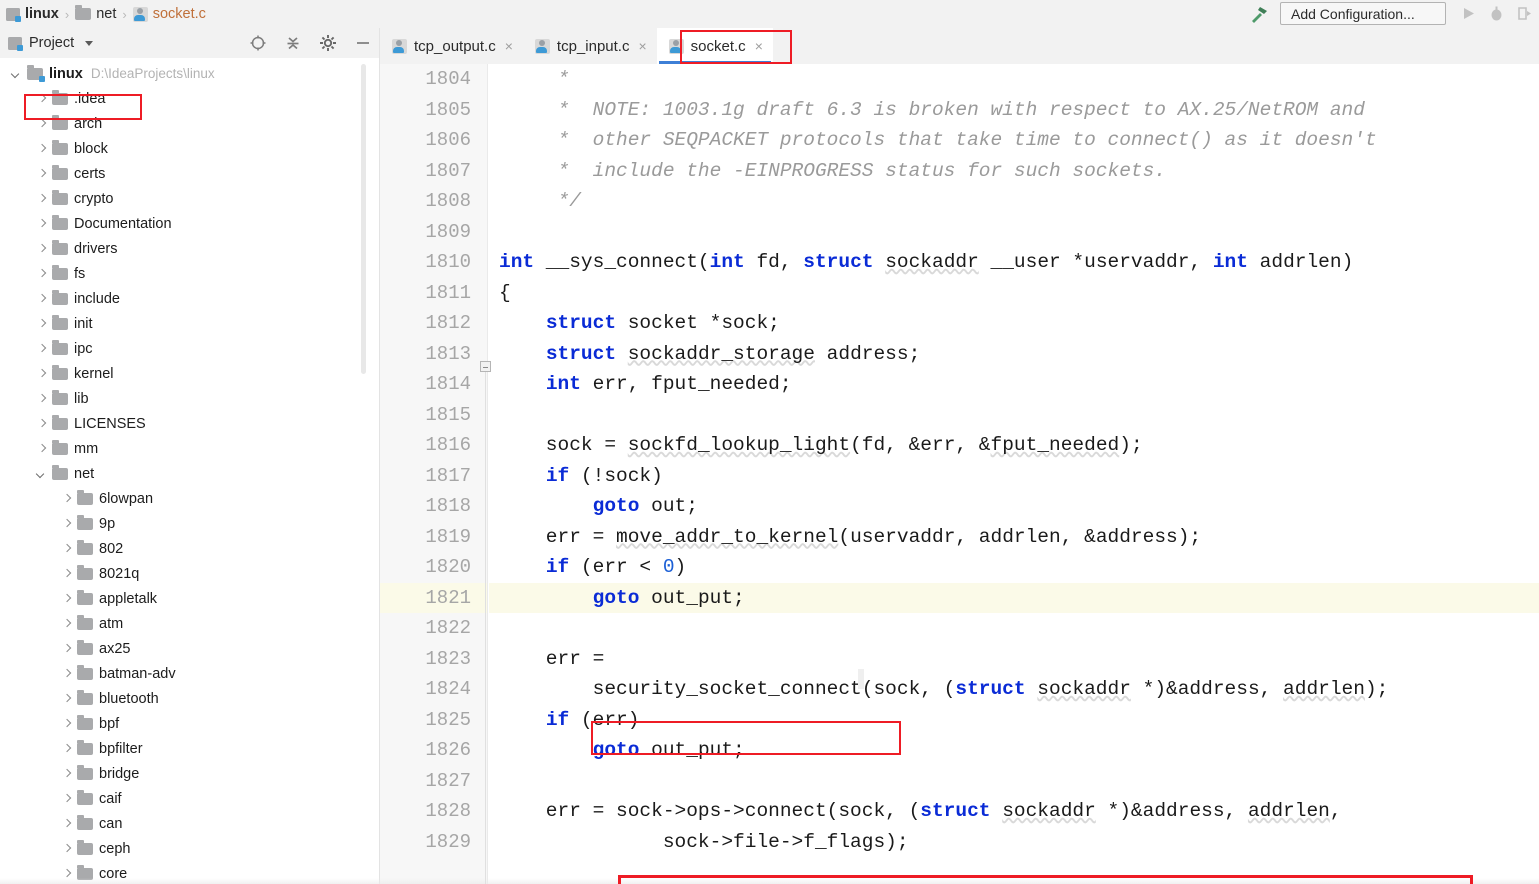 Image resolution: width=1539 pixels, height=884 pixels. What do you see at coordinates (190, 848) in the screenshot?
I see `tree-item-ceph: ceph` at bounding box center [190, 848].